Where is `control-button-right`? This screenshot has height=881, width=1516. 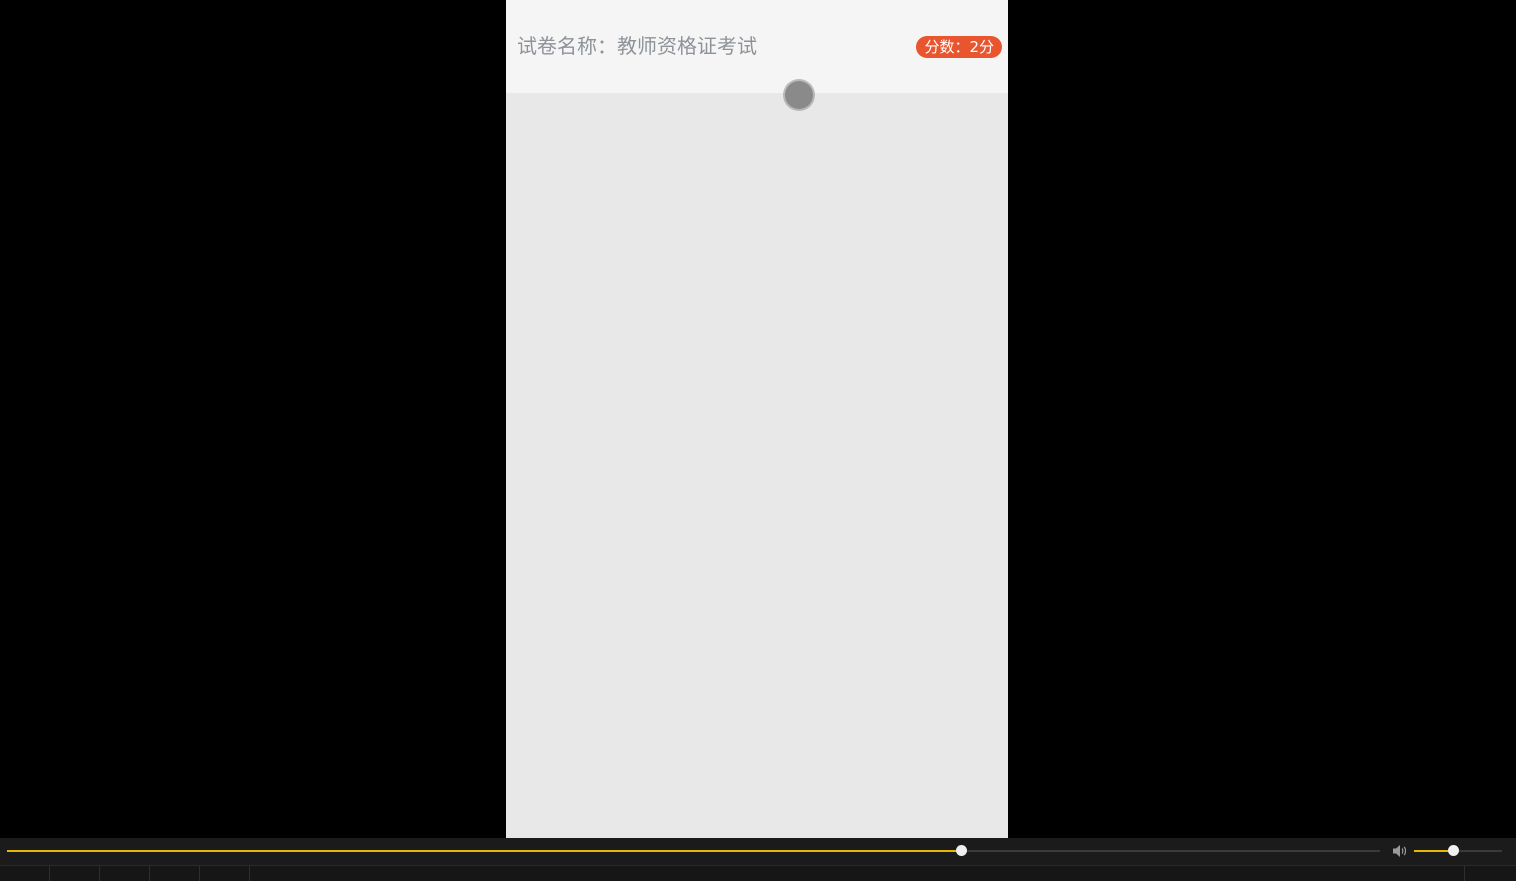
control-button-right is located at coordinates (1490, 873).